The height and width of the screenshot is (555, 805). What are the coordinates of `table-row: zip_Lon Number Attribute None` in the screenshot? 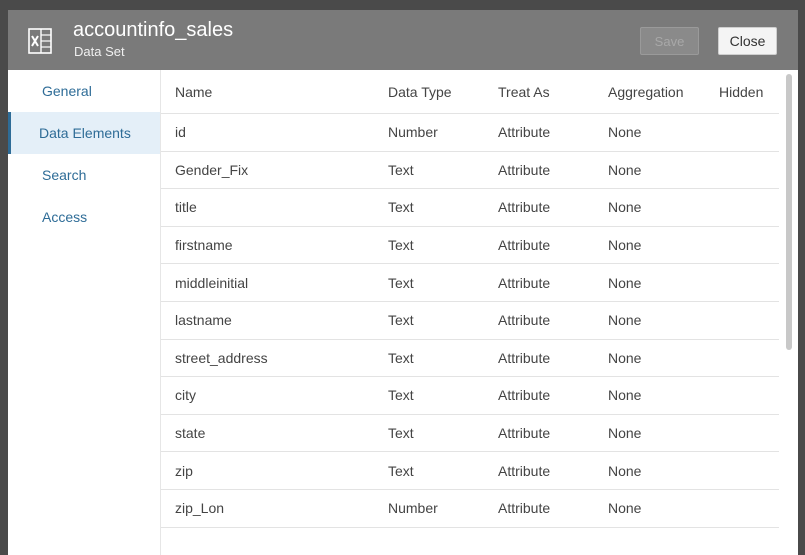 It's located at (470, 509).